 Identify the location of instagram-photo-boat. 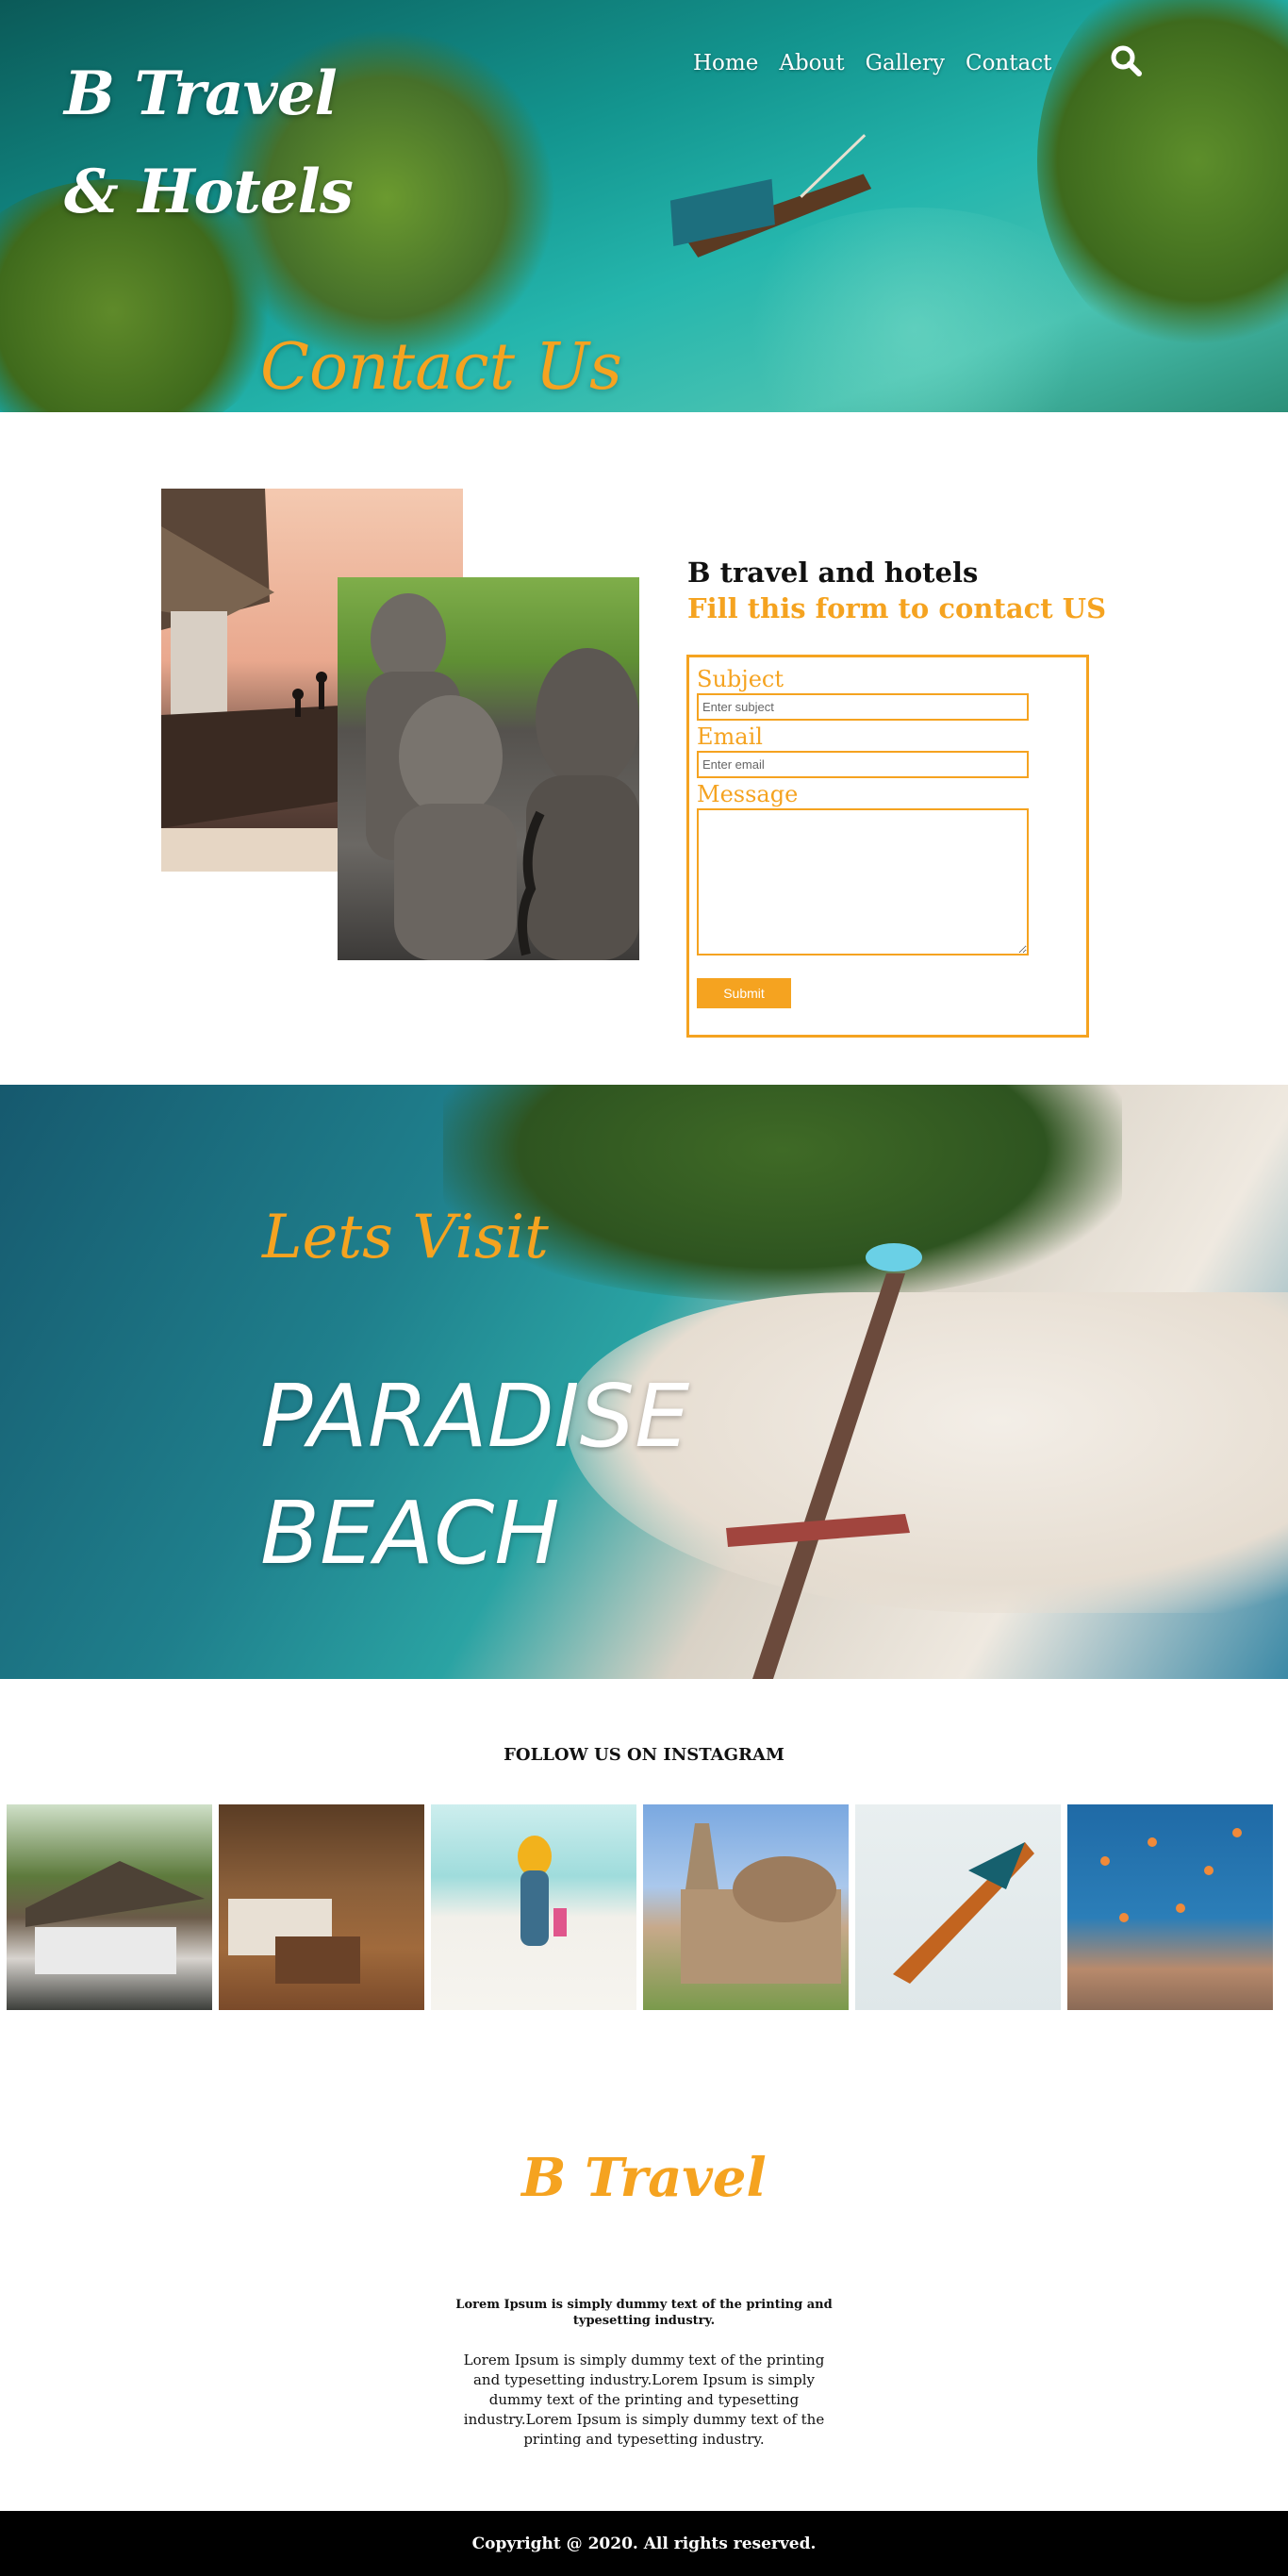
(958, 1907).